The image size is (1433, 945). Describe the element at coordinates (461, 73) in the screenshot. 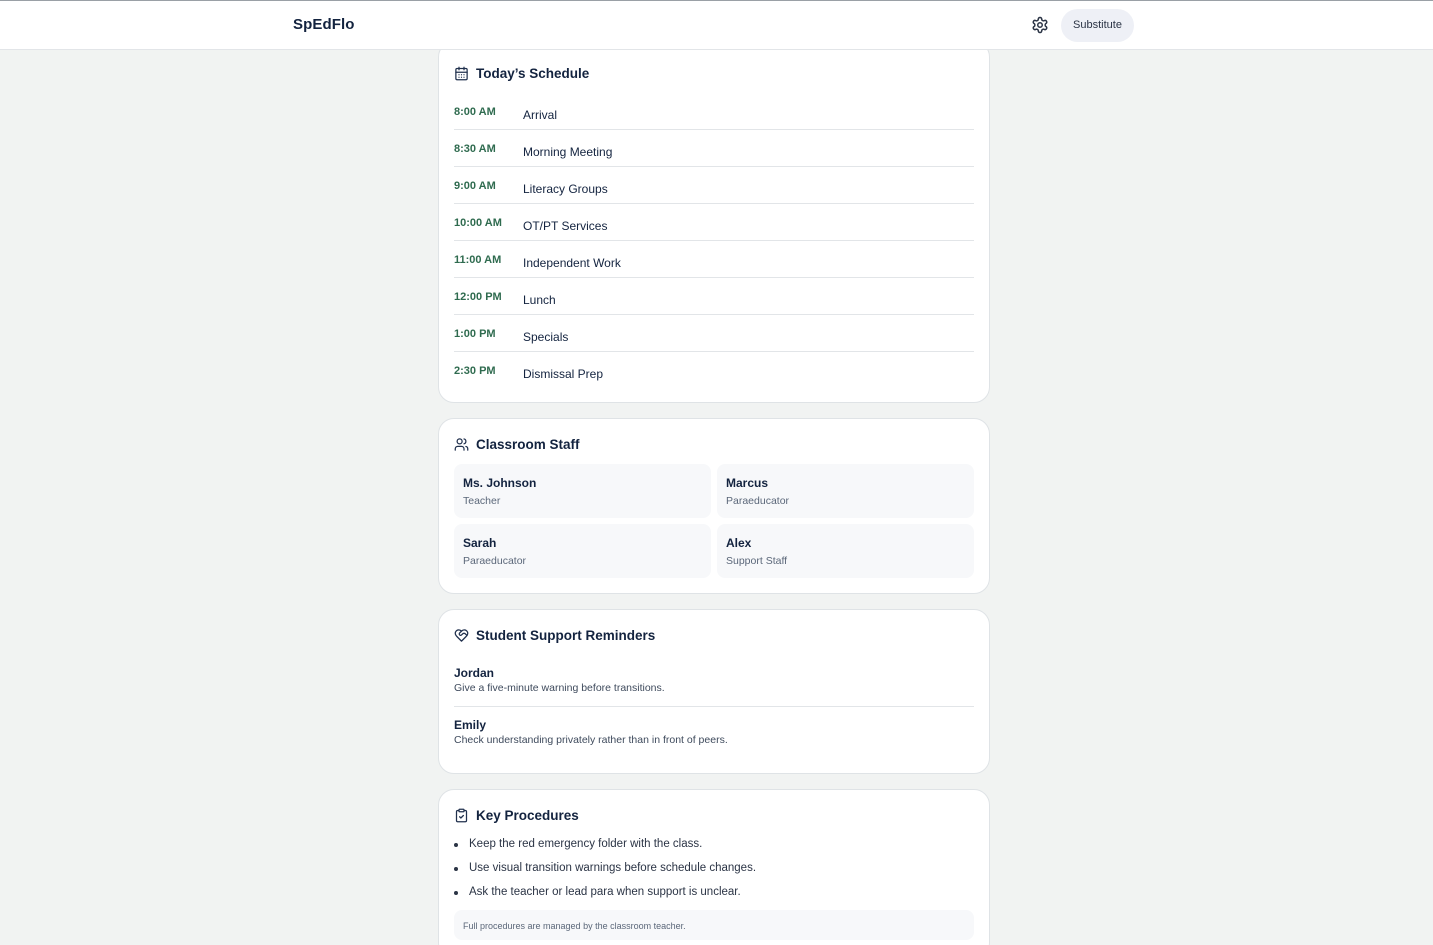

I see `calendar-icon` at that location.